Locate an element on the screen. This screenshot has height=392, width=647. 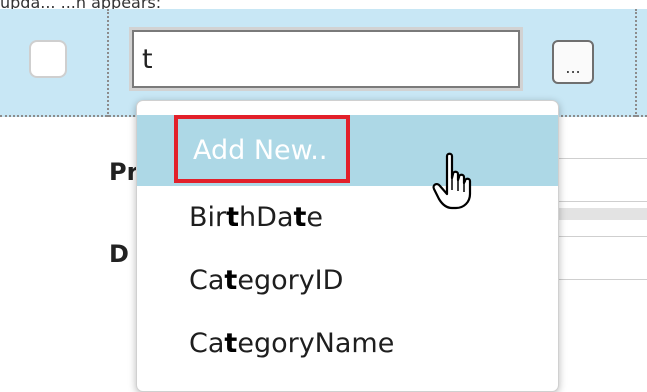
hand-pointer-icon is located at coordinates (452, 181).